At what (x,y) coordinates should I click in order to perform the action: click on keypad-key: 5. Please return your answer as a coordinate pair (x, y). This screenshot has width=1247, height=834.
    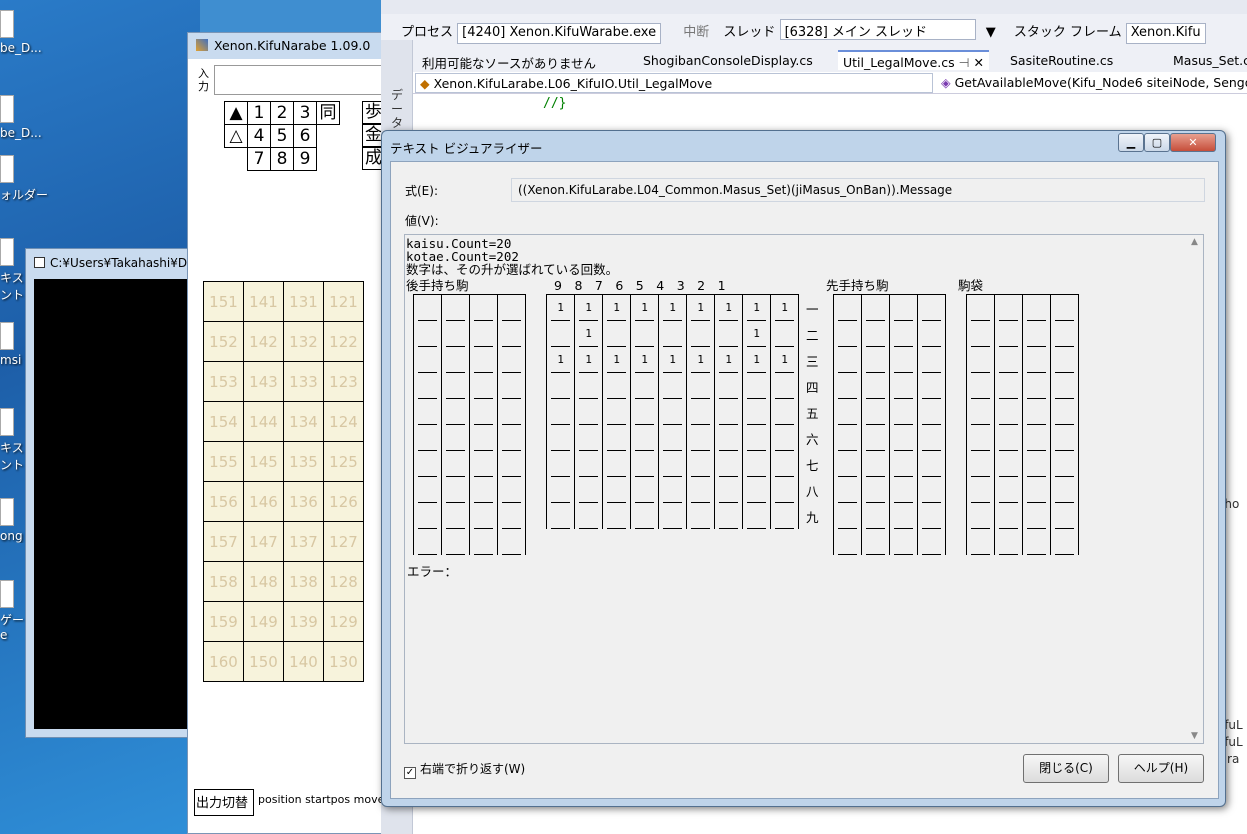
    Looking at the image, I should click on (282, 136).